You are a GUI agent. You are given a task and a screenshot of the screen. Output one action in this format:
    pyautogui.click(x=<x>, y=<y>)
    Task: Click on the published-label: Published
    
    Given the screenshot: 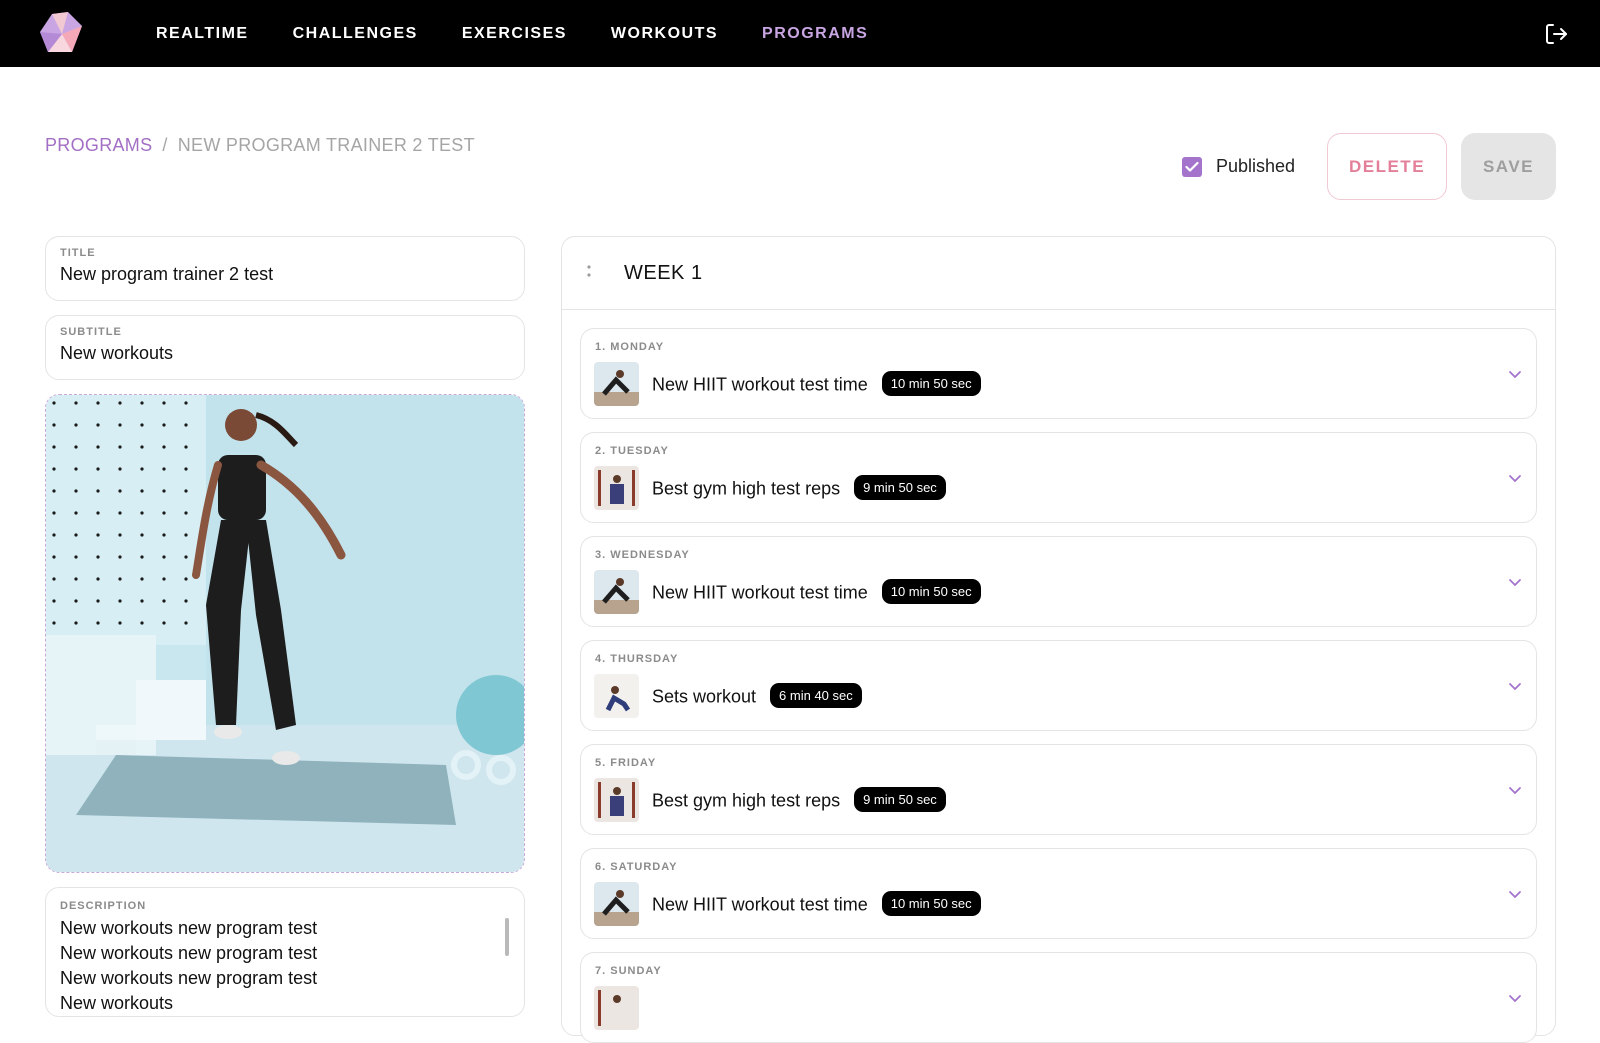 What is the action you would take?
    pyautogui.click(x=1255, y=166)
    